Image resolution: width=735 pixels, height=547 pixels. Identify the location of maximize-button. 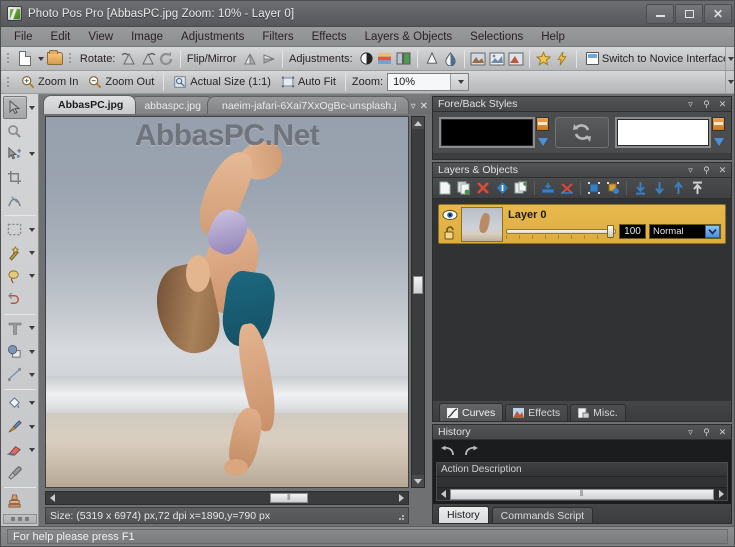
(689, 13).